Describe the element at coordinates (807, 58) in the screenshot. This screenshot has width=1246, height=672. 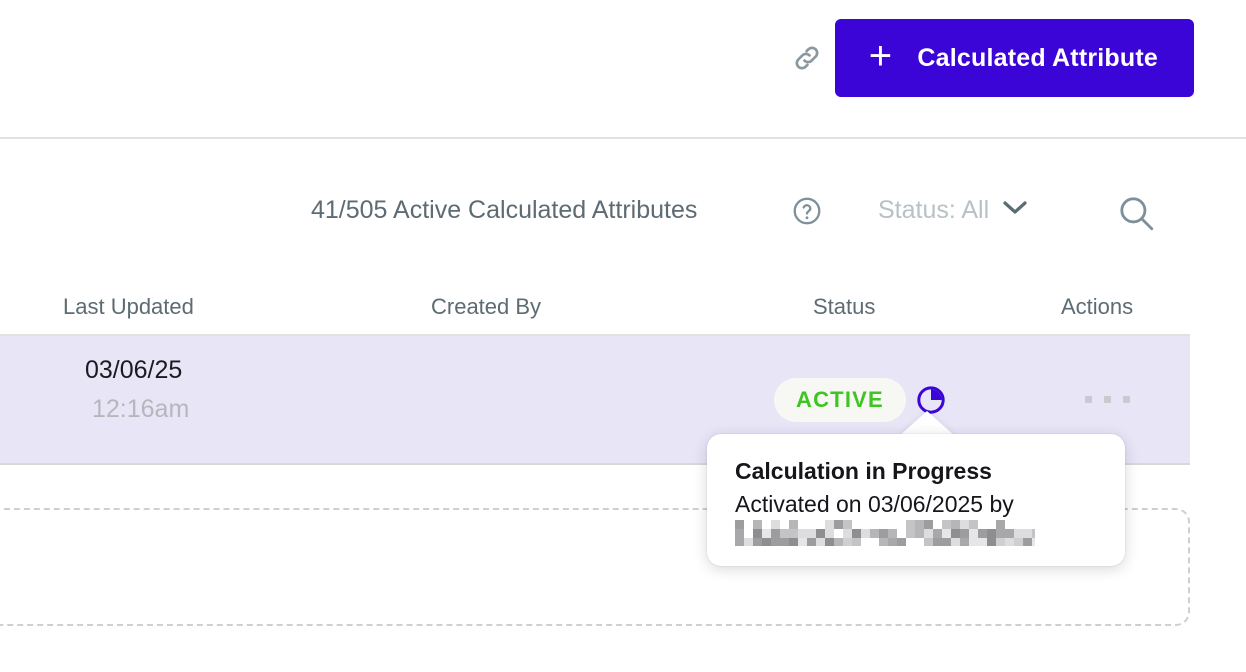
I see `link-icon` at that location.